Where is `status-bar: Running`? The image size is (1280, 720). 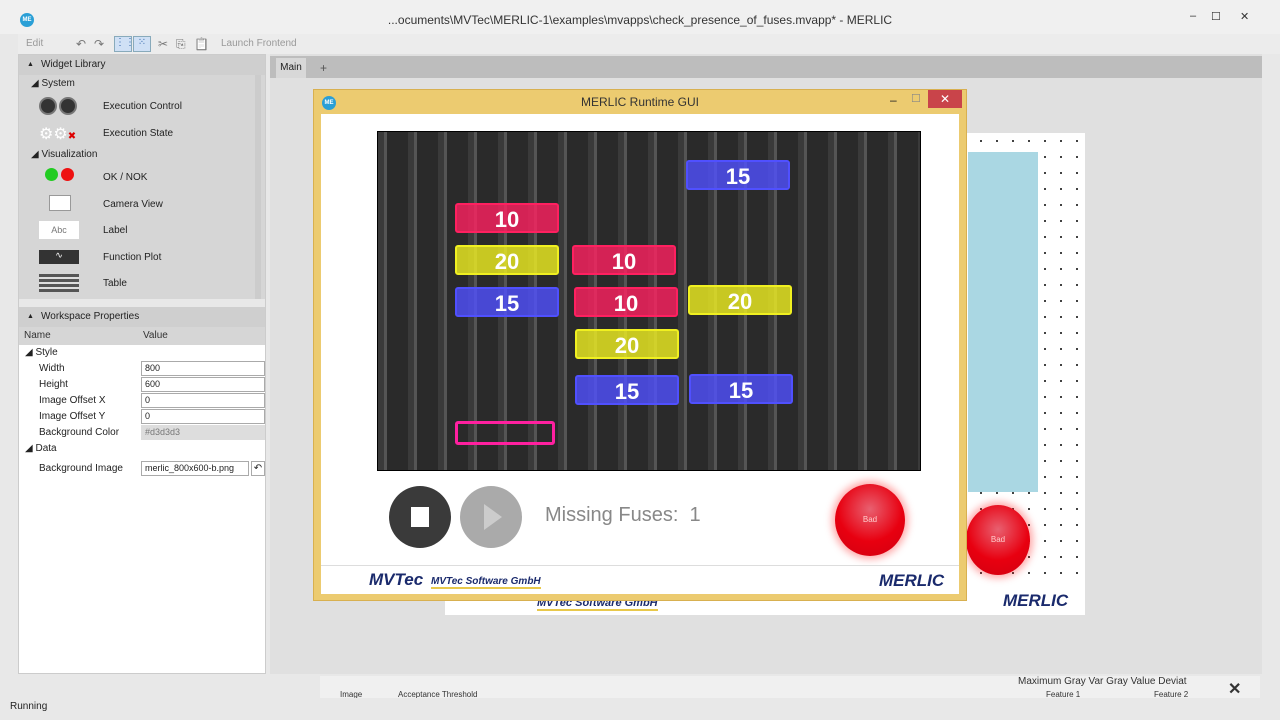
status-bar: Running is located at coordinates (640, 709).